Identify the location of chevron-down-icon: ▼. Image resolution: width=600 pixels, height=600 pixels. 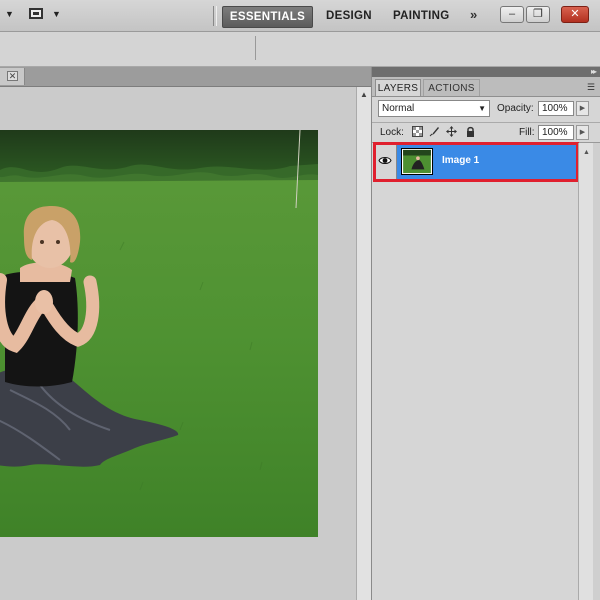
(482, 108).